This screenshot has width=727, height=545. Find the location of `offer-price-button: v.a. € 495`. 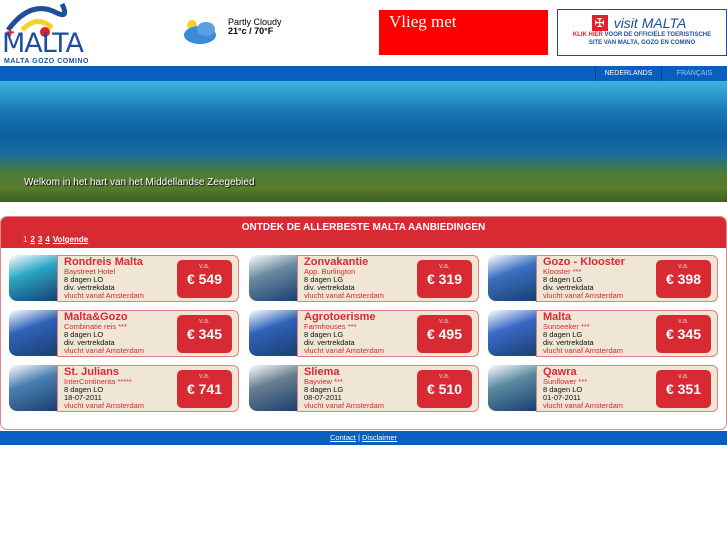

offer-price-button: v.a. € 495 is located at coordinates (444, 334).